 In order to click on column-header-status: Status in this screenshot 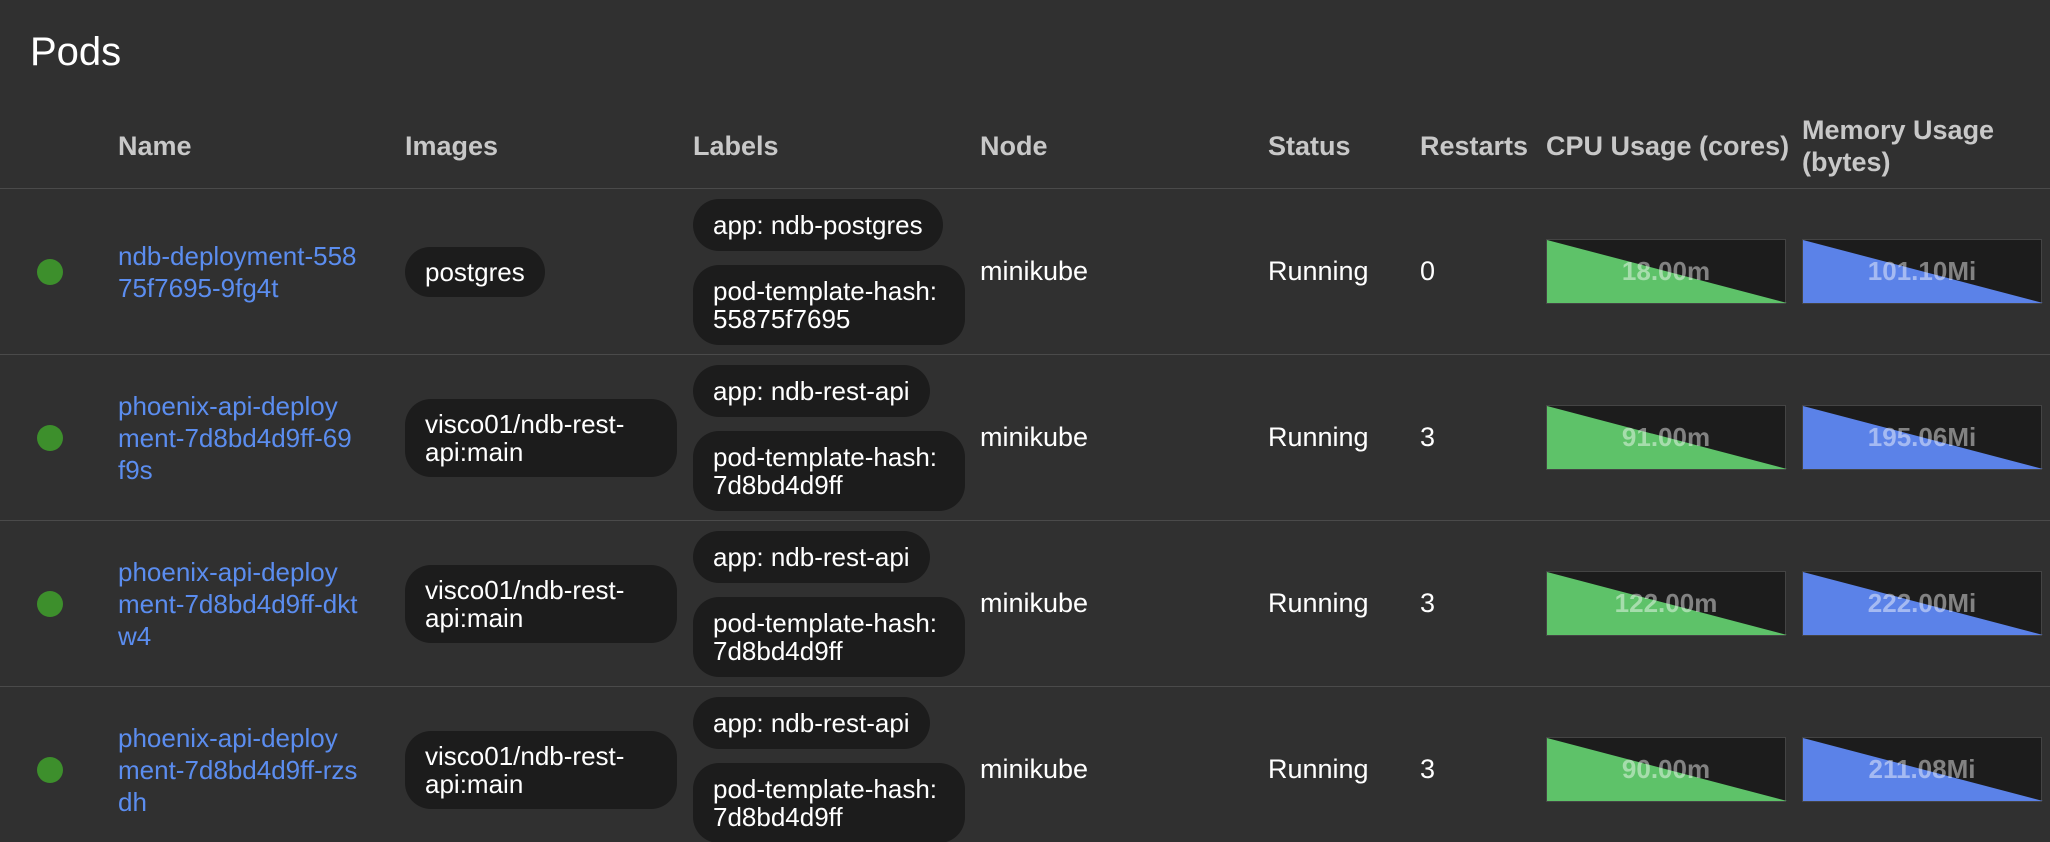, I will do `click(1309, 146)`.